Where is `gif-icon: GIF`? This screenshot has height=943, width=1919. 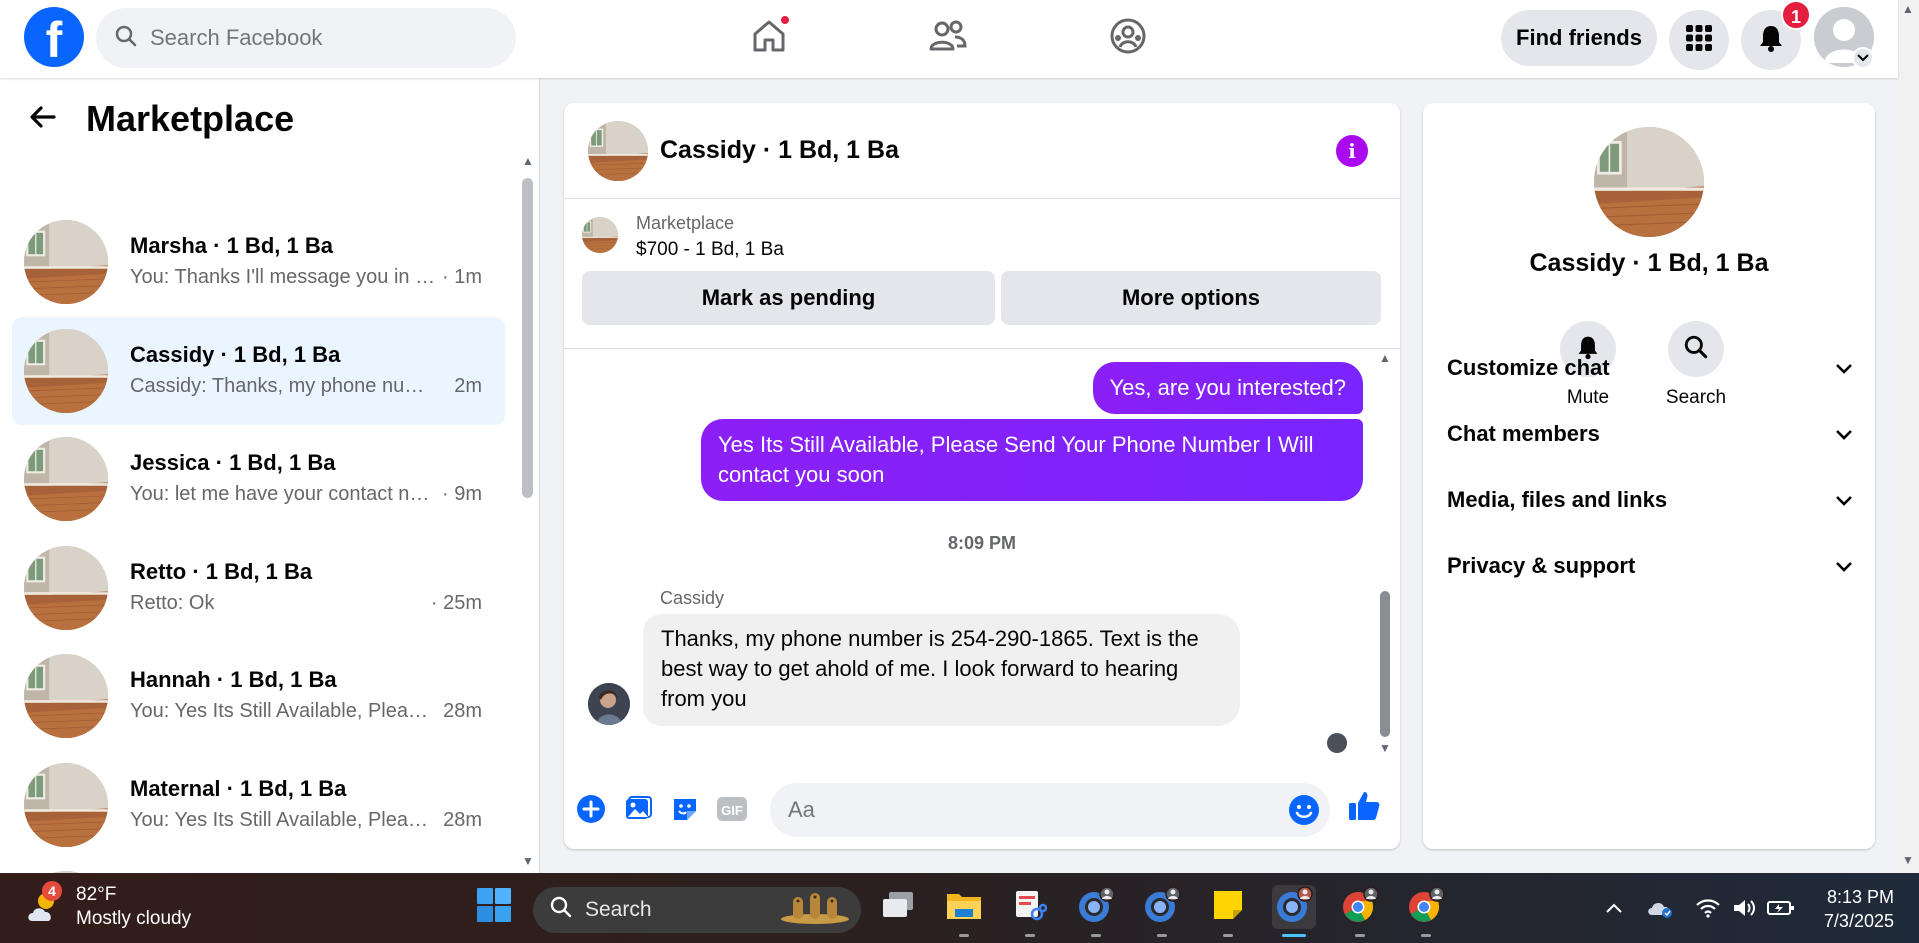 gif-icon: GIF is located at coordinates (732, 811).